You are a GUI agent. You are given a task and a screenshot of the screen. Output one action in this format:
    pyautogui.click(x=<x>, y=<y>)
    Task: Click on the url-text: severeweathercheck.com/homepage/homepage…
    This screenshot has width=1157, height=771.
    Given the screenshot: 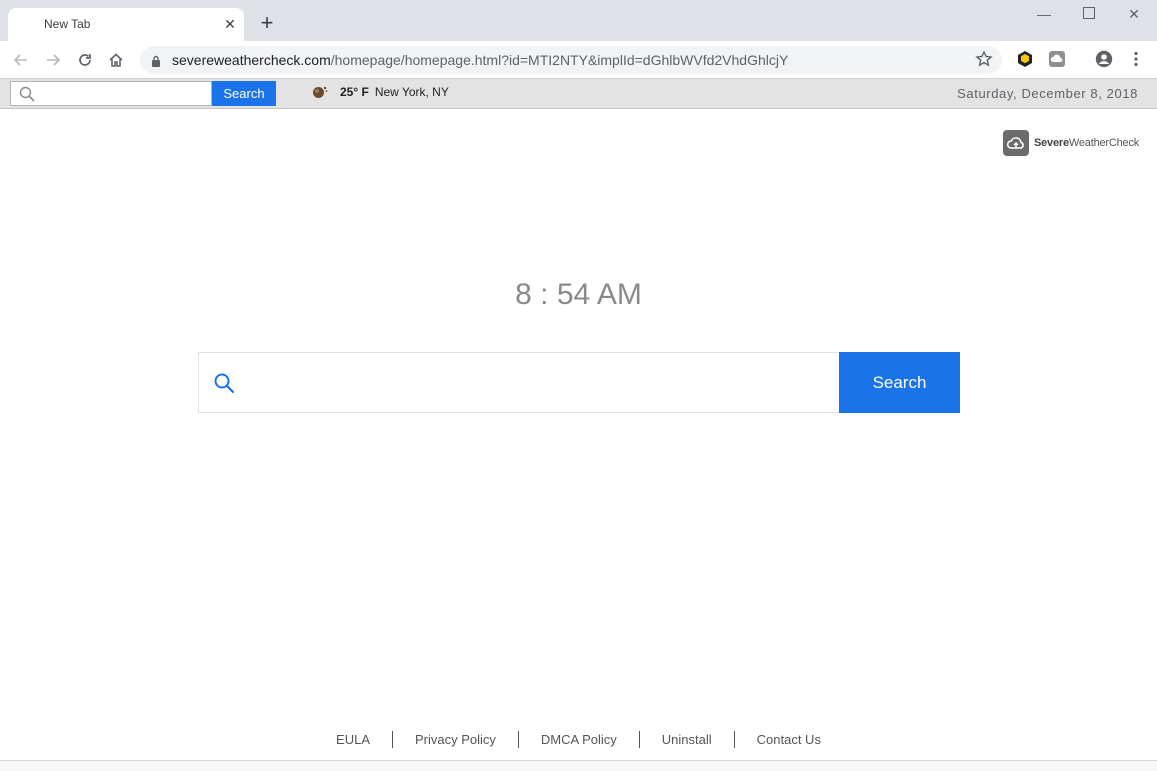 What is the action you would take?
    pyautogui.click(x=480, y=60)
    